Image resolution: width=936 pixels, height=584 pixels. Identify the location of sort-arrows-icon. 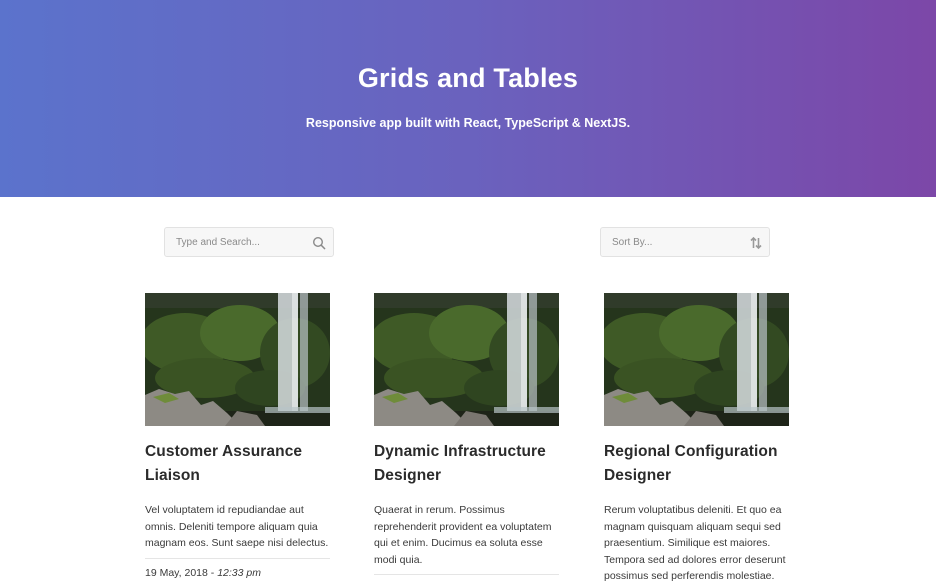
(756, 243).